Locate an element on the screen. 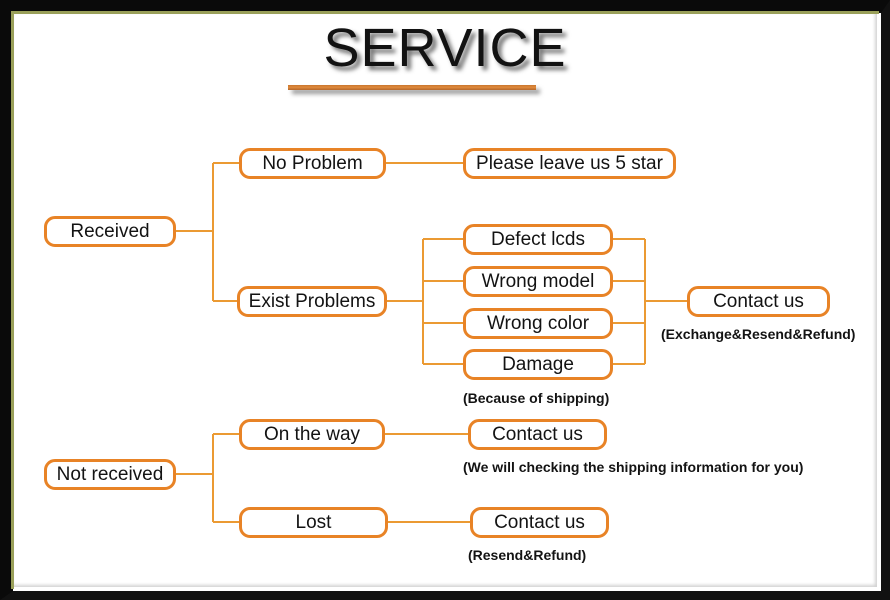 The image size is (890, 600). node-exist-problems-label: Exist Problems is located at coordinates (312, 301).